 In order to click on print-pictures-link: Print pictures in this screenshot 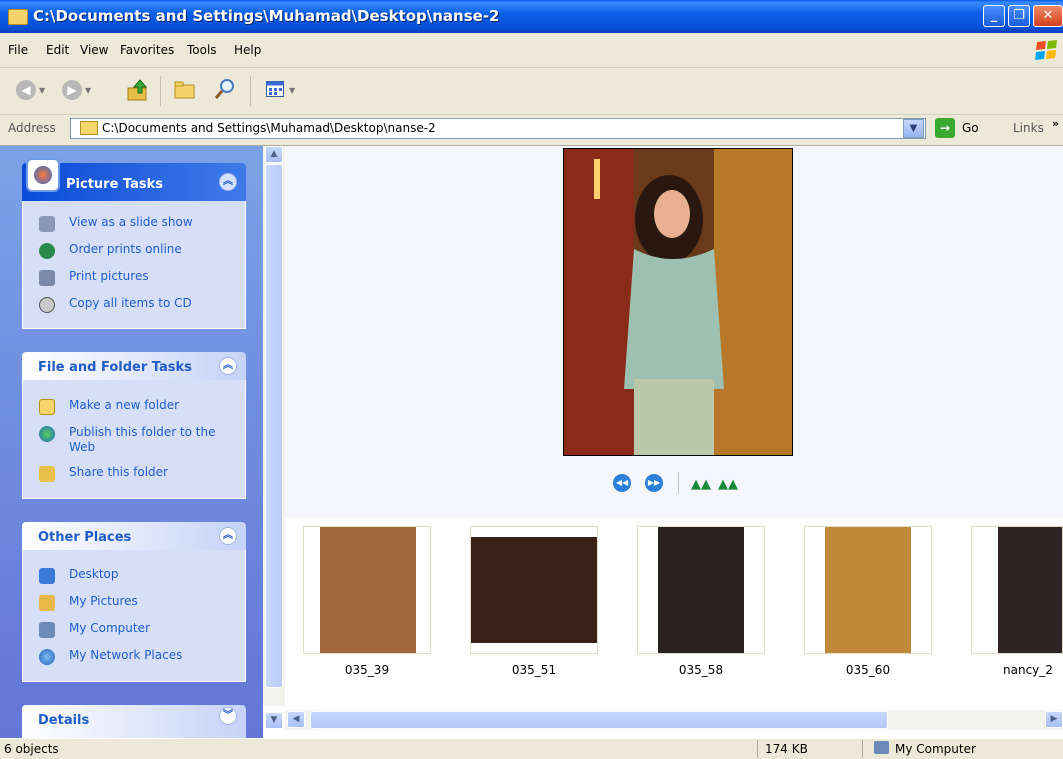, I will do `click(109, 276)`.